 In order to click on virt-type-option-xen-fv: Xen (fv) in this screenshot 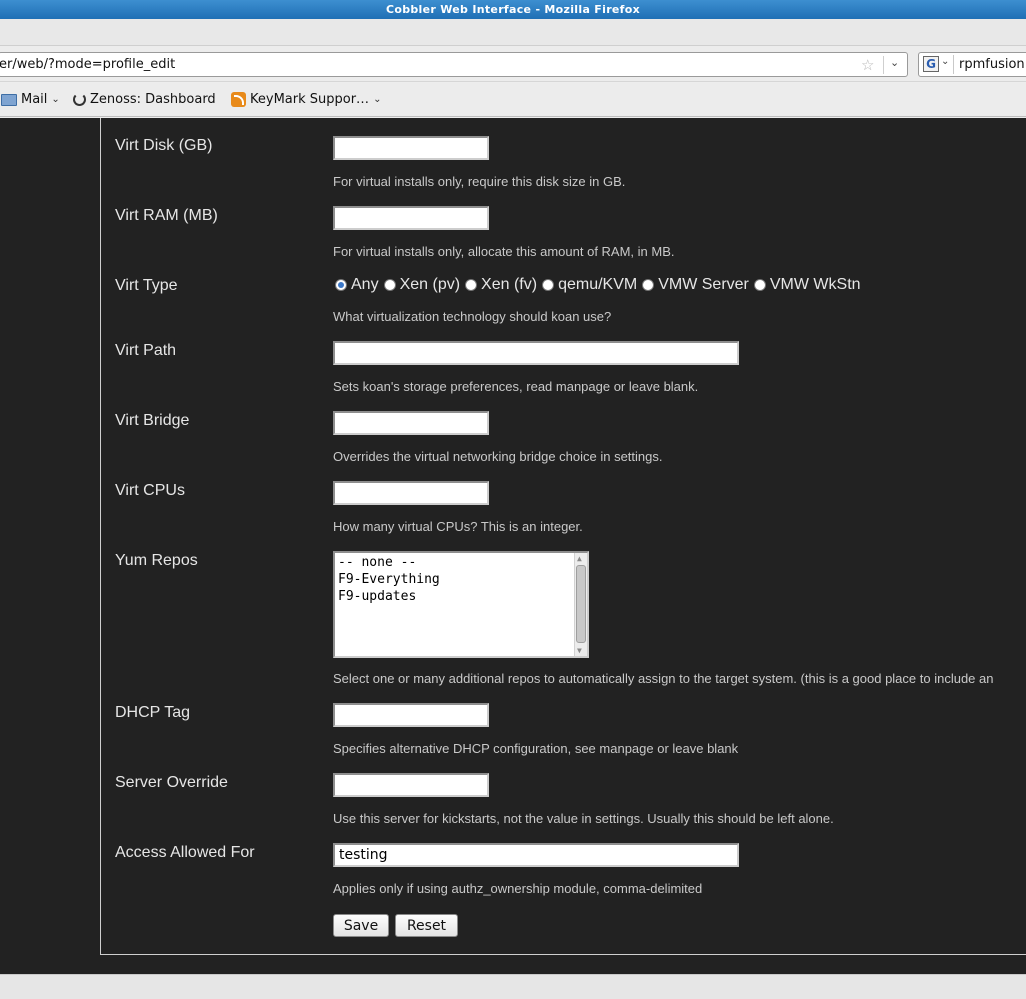, I will do `click(501, 285)`.